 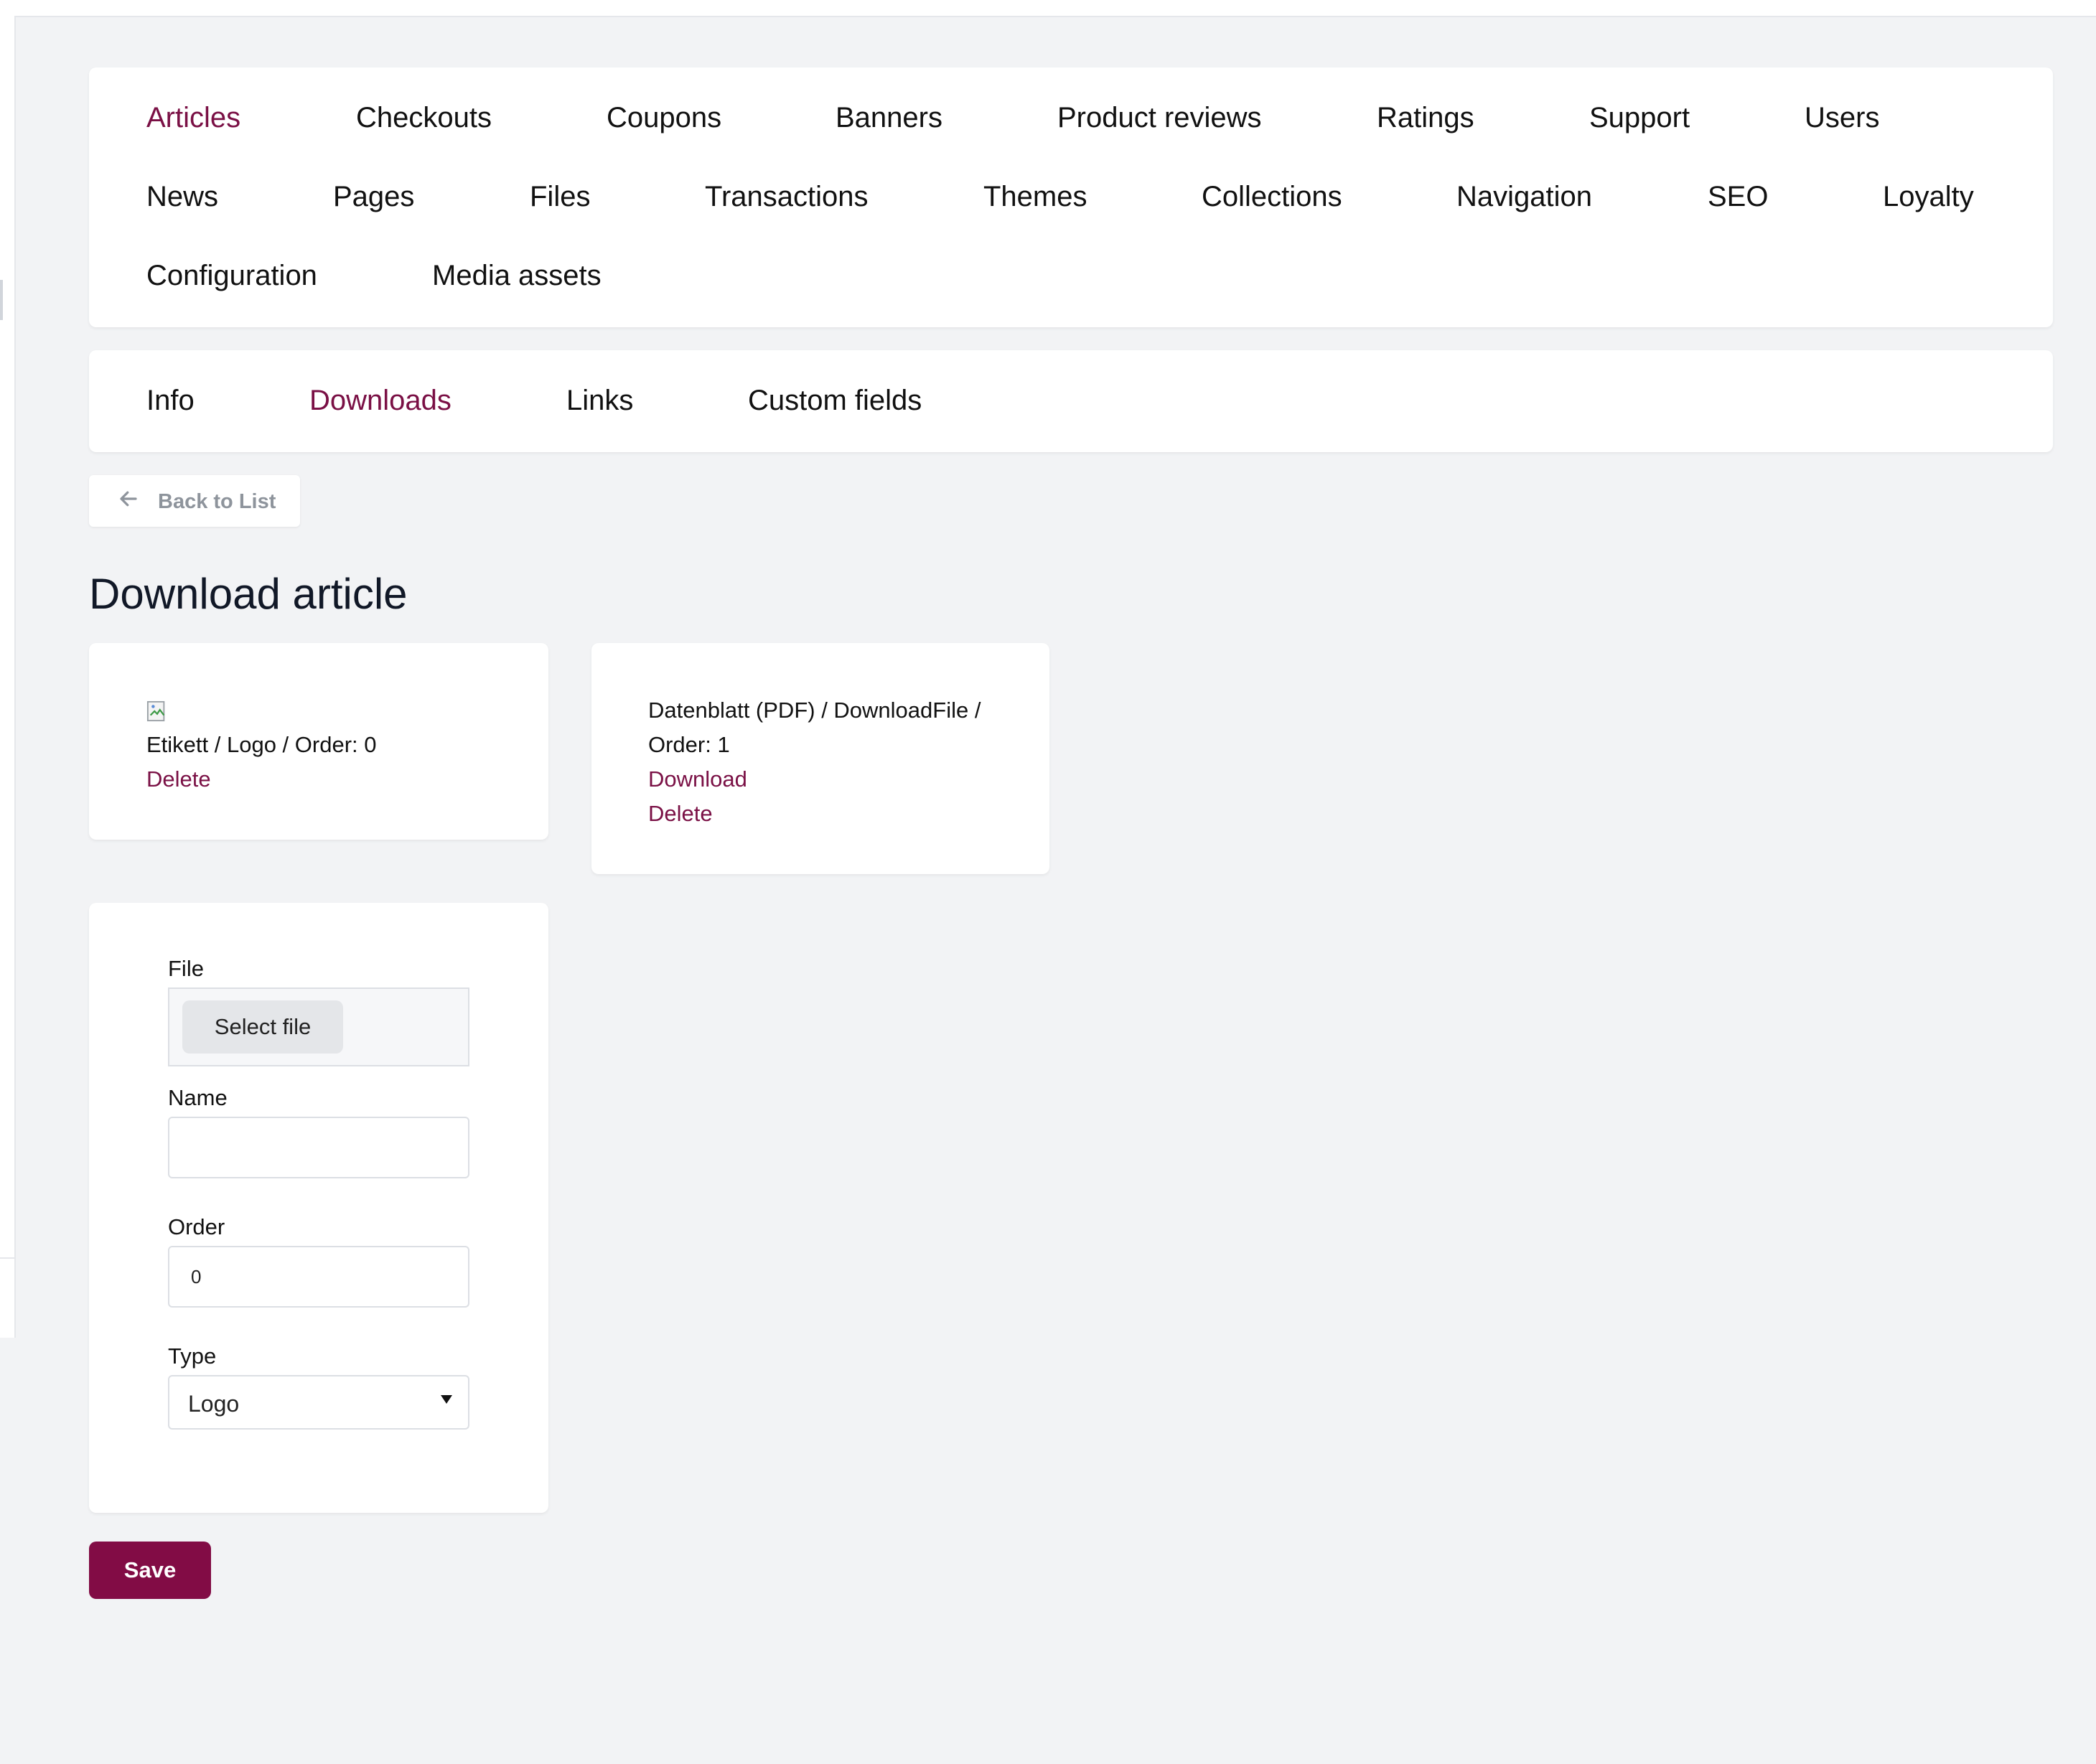 I want to click on nav-files: Files, so click(x=560, y=196).